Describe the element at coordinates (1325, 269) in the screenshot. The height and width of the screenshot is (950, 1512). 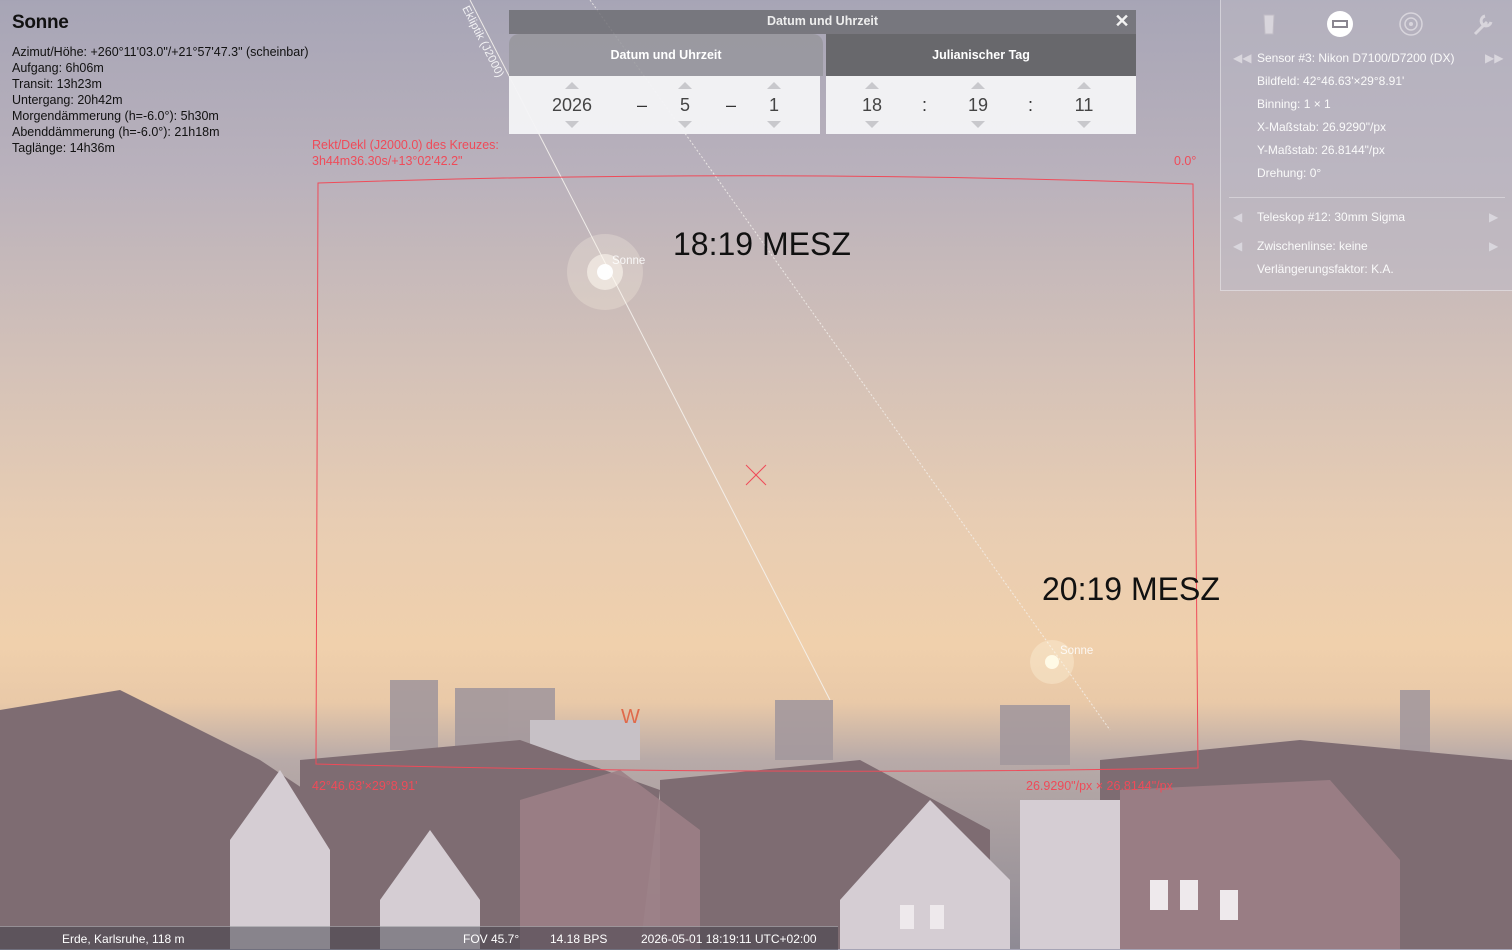
I see `extension-factor: Verlängerungsfaktor: K.A.` at that location.